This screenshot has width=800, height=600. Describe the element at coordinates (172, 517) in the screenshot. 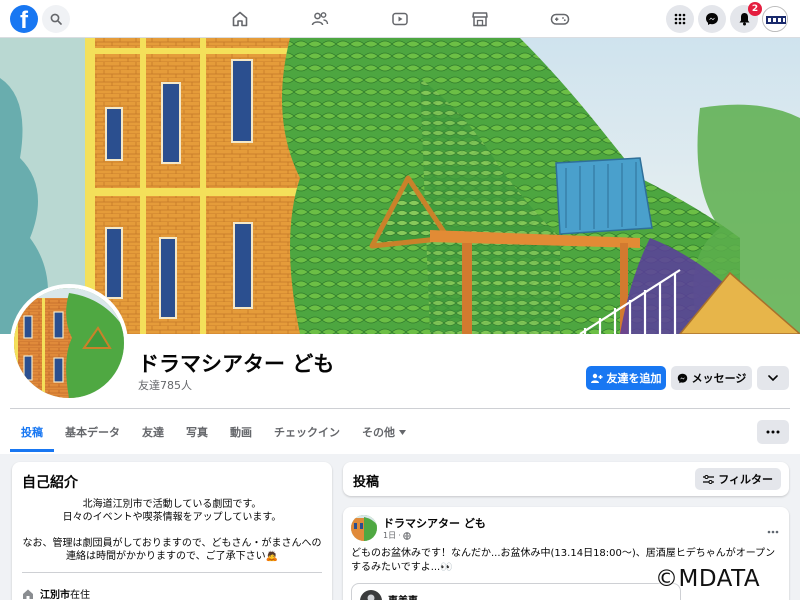

I see `bio-line: 日々のイベントや喫茶情報をアップしています。` at that location.